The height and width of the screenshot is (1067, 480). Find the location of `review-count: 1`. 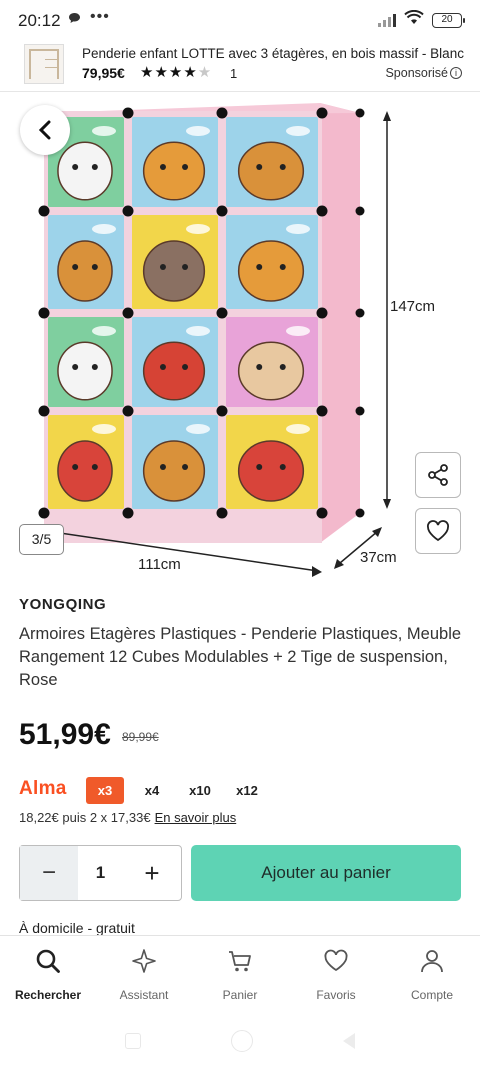

review-count: 1 is located at coordinates (234, 73).